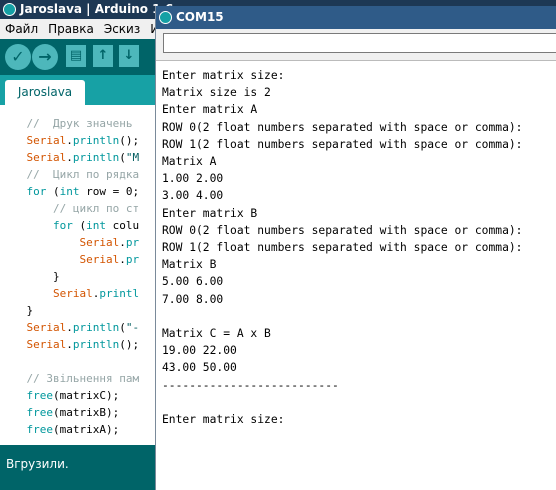 Image resolution: width=556 pixels, height=490 pixels. I want to click on code-token: // Цикл по рядка, so click(70, 174).